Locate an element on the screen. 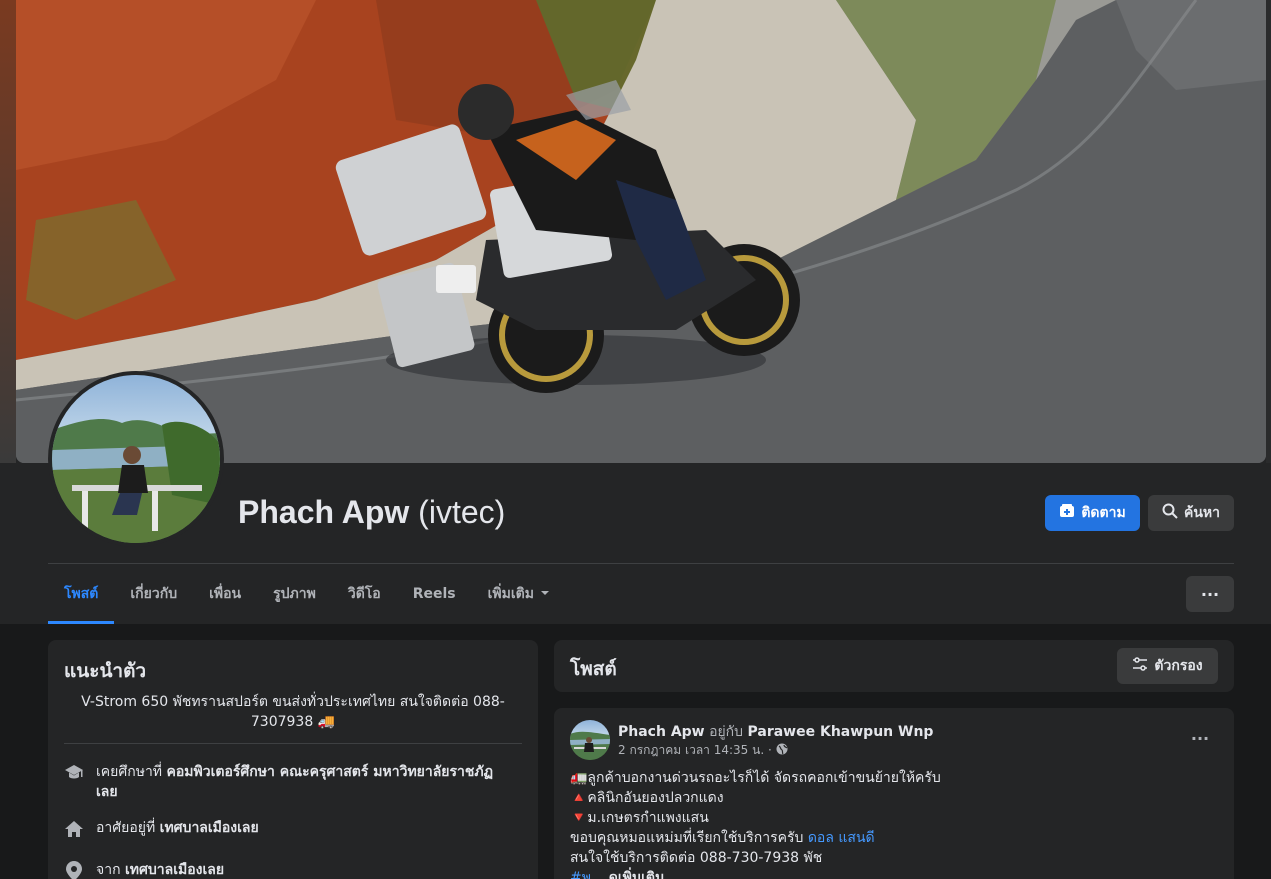 The width and height of the screenshot is (1271, 879). graduation-cap-icon is located at coordinates (74, 773).